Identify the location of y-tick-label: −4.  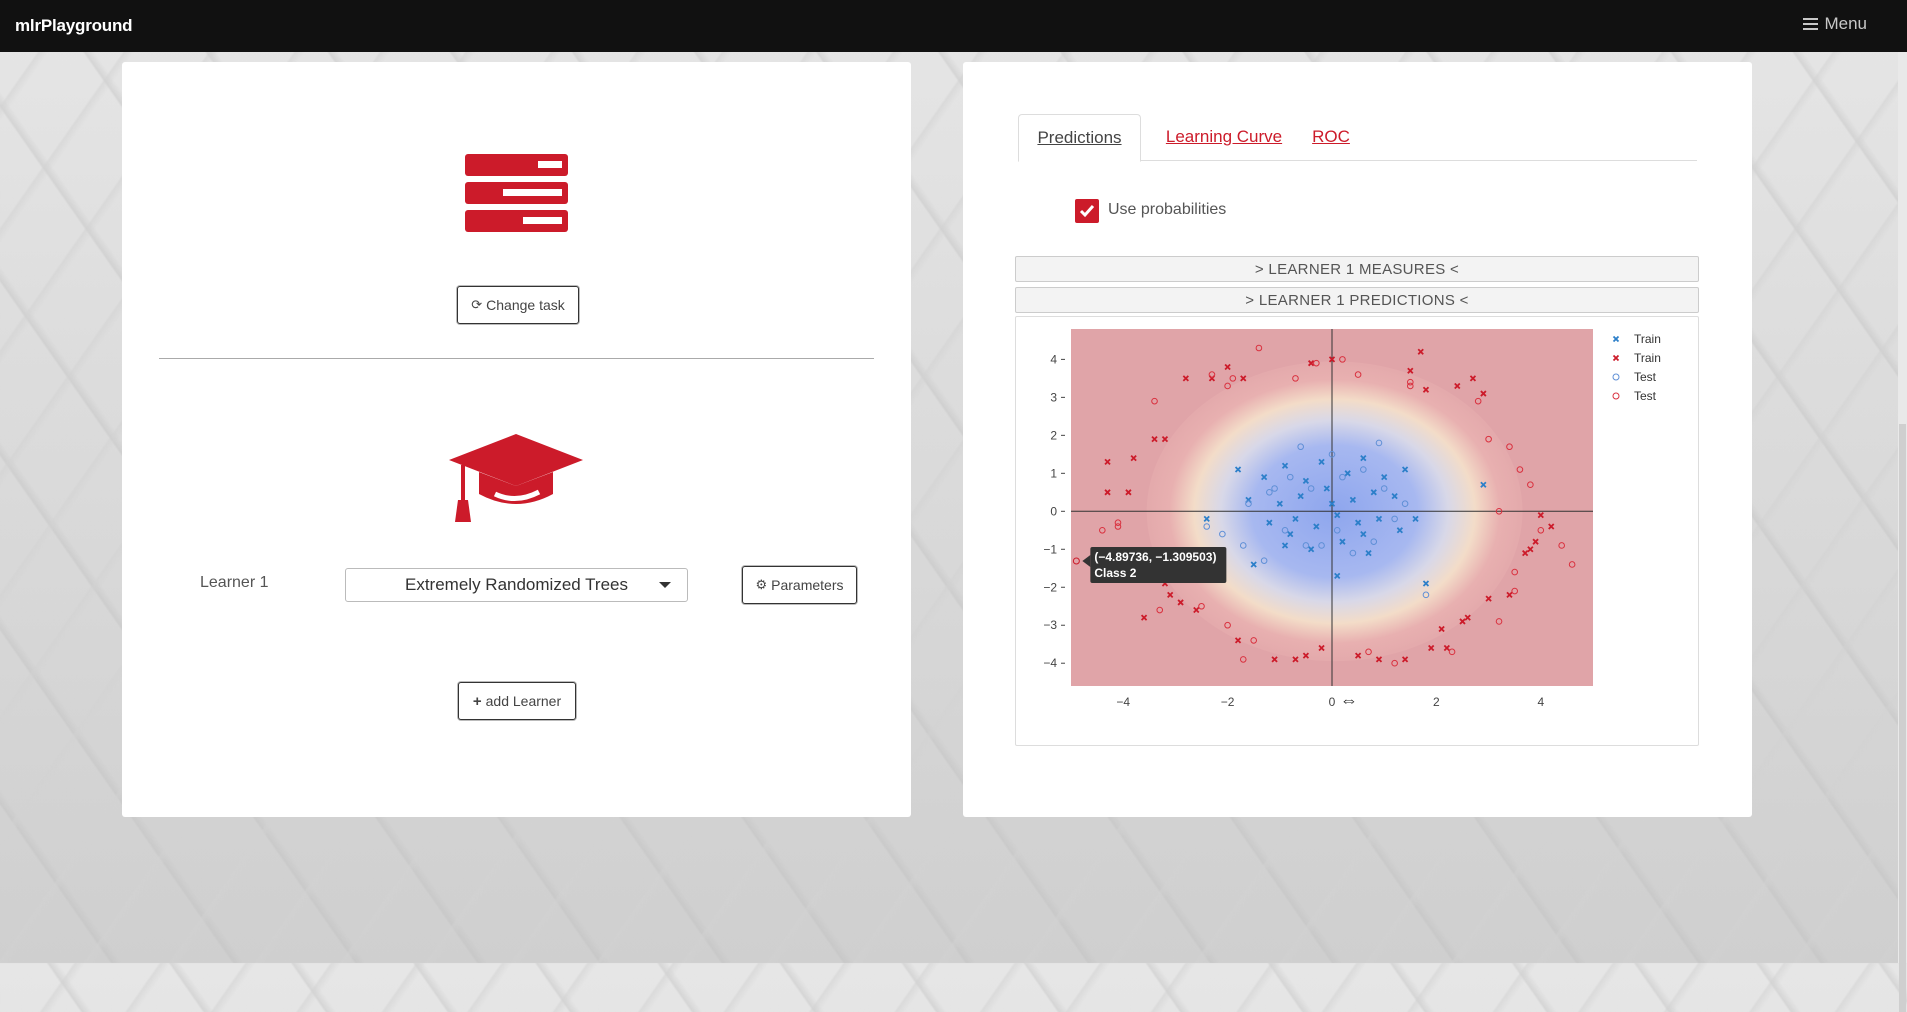
(1050, 663).